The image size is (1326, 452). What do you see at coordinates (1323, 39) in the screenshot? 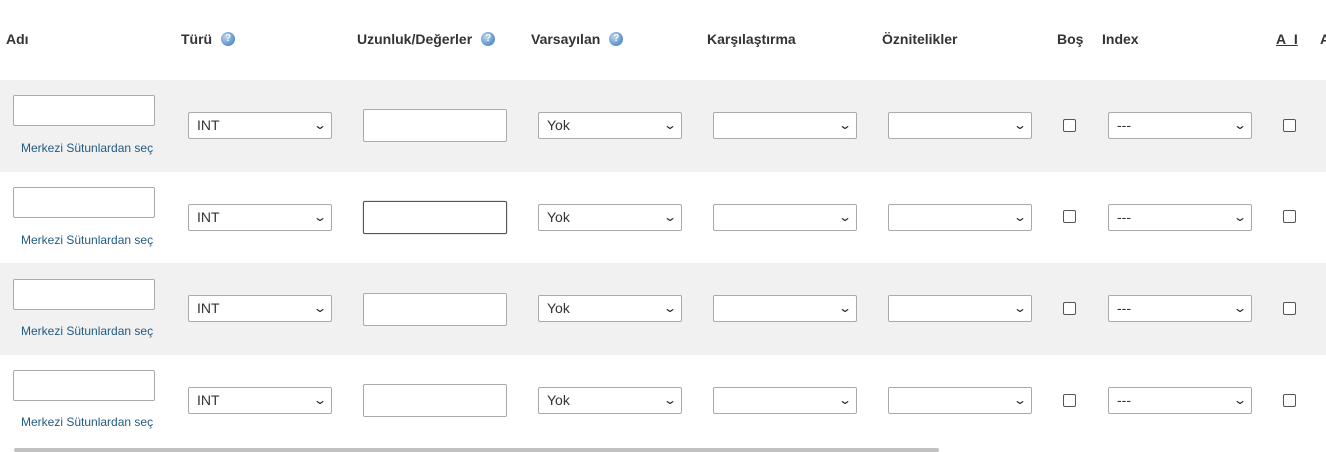
I see `column-header-truncated: A` at bounding box center [1323, 39].